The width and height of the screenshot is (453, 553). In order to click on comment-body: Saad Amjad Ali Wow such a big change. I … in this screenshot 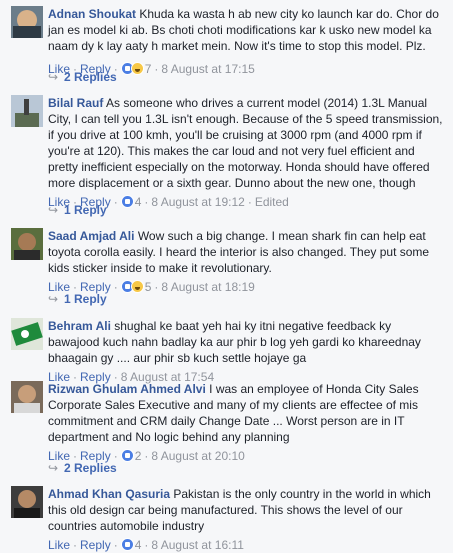, I will do `click(246, 261)`.